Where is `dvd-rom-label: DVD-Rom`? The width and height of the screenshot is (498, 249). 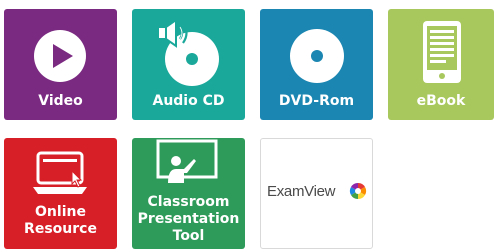 dvd-rom-label: DVD-Rom is located at coordinates (316, 101).